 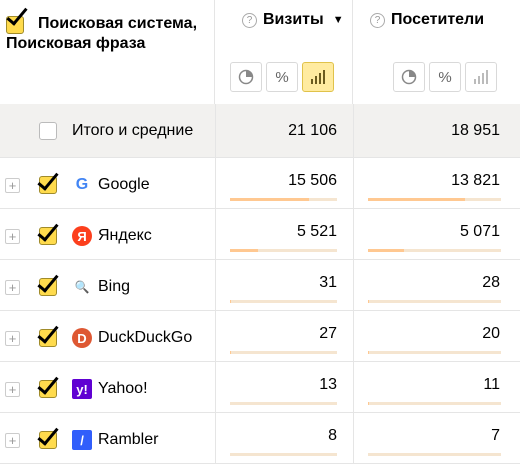 I want to click on visits-value: 13, so click(x=328, y=384).